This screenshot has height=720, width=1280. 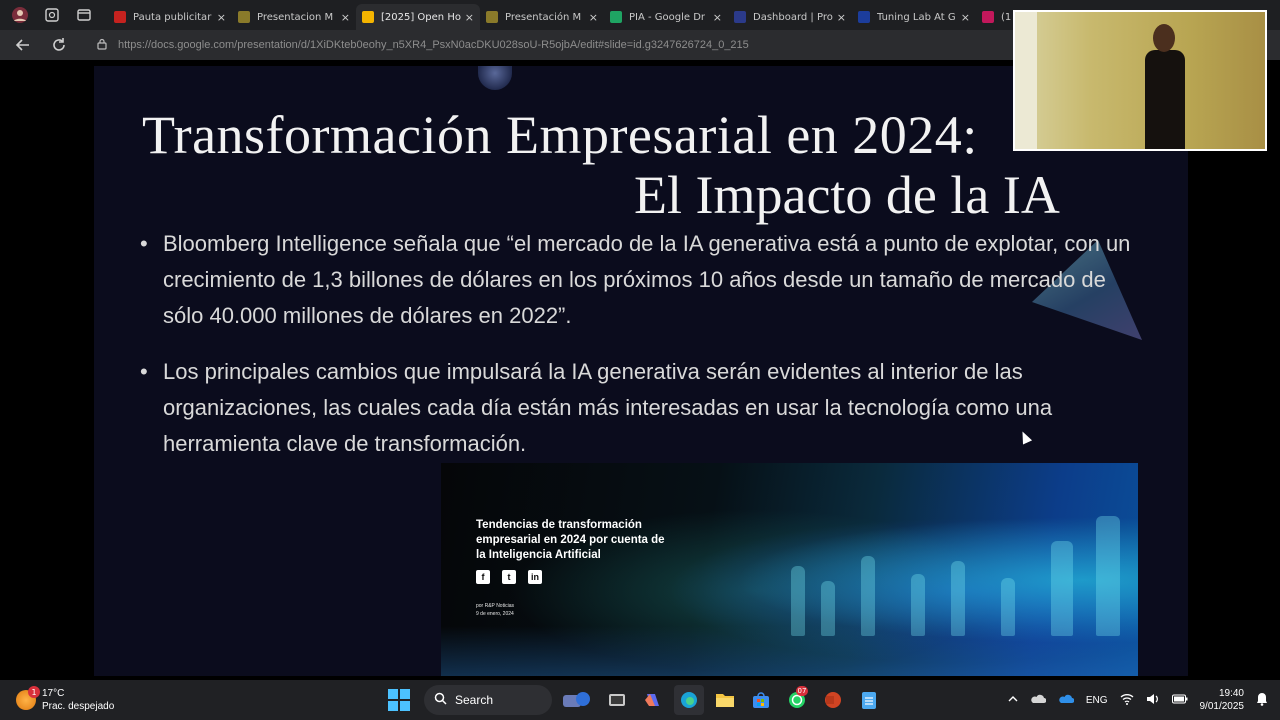 What do you see at coordinates (52, 15) in the screenshot?
I see `extensions-icon` at bounding box center [52, 15].